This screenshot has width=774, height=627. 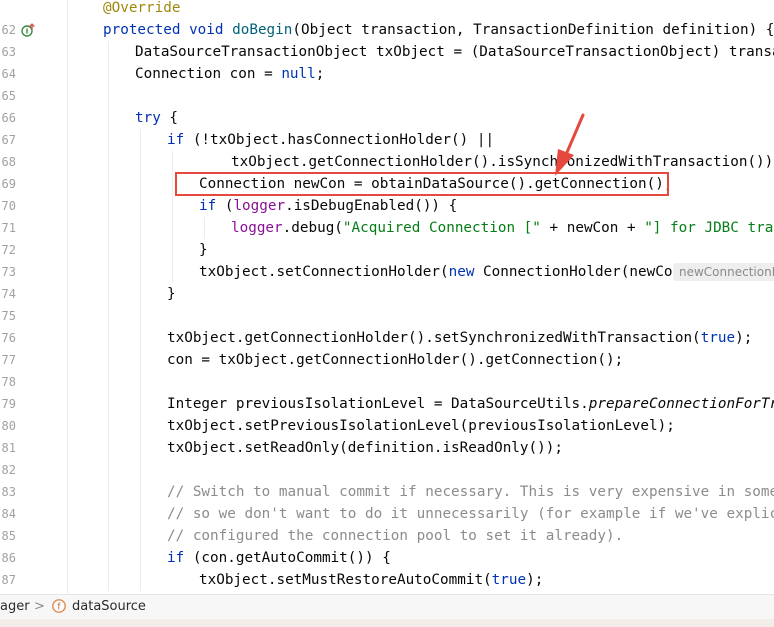 What do you see at coordinates (387, 606) in the screenshot?
I see `breadcrumb: ager > f dataSource` at bounding box center [387, 606].